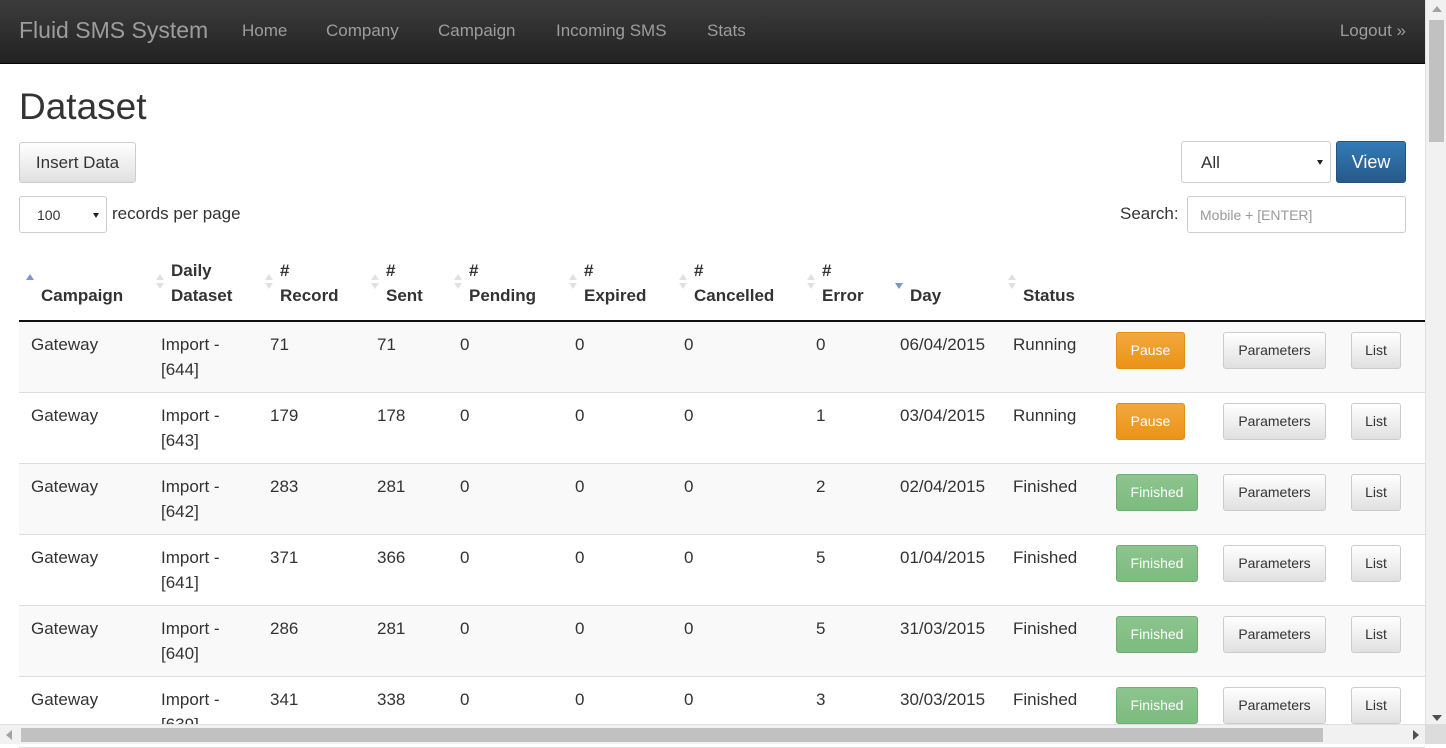 The width and height of the screenshot is (1446, 748). What do you see at coordinates (726, 283) in the screenshot?
I see `column-header-cancelled: # Cancelled` at bounding box center [726, 283].